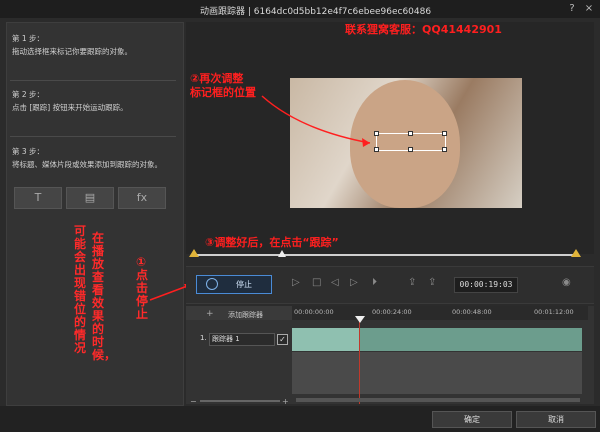  What do you see at coordinates (282, 339) in the screenshot?
I see `track-checkbox: ✓` at bounding box center [282, 339].